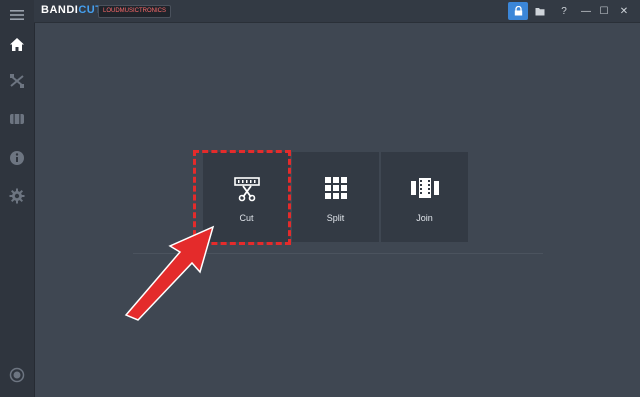 The width and height of the screenshot is (640, 397). I want to click on split-label: Split, so click(335, 218).